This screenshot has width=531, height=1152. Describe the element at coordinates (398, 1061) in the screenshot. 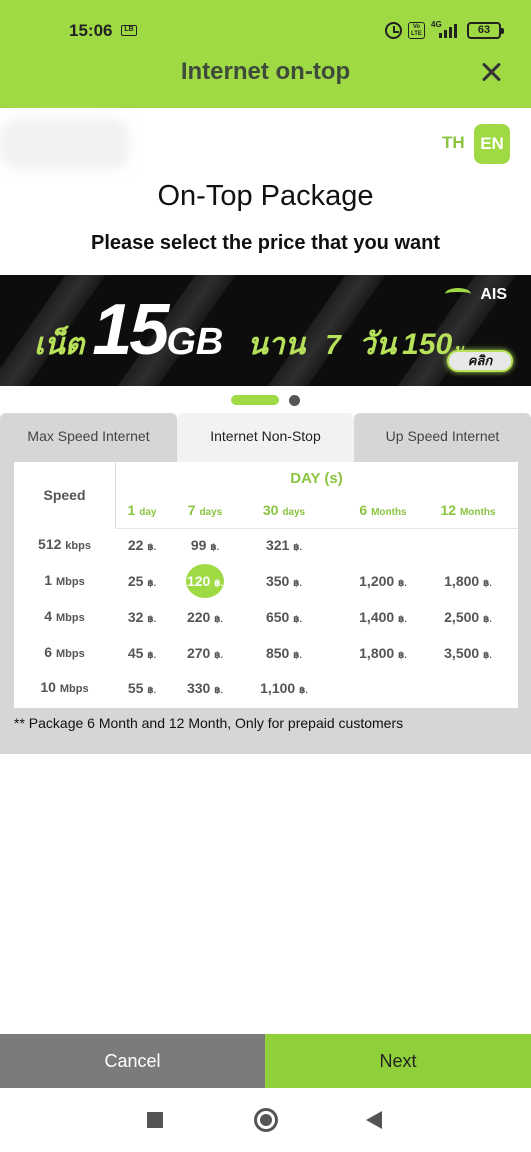

I see `next-button: Next` at that location.